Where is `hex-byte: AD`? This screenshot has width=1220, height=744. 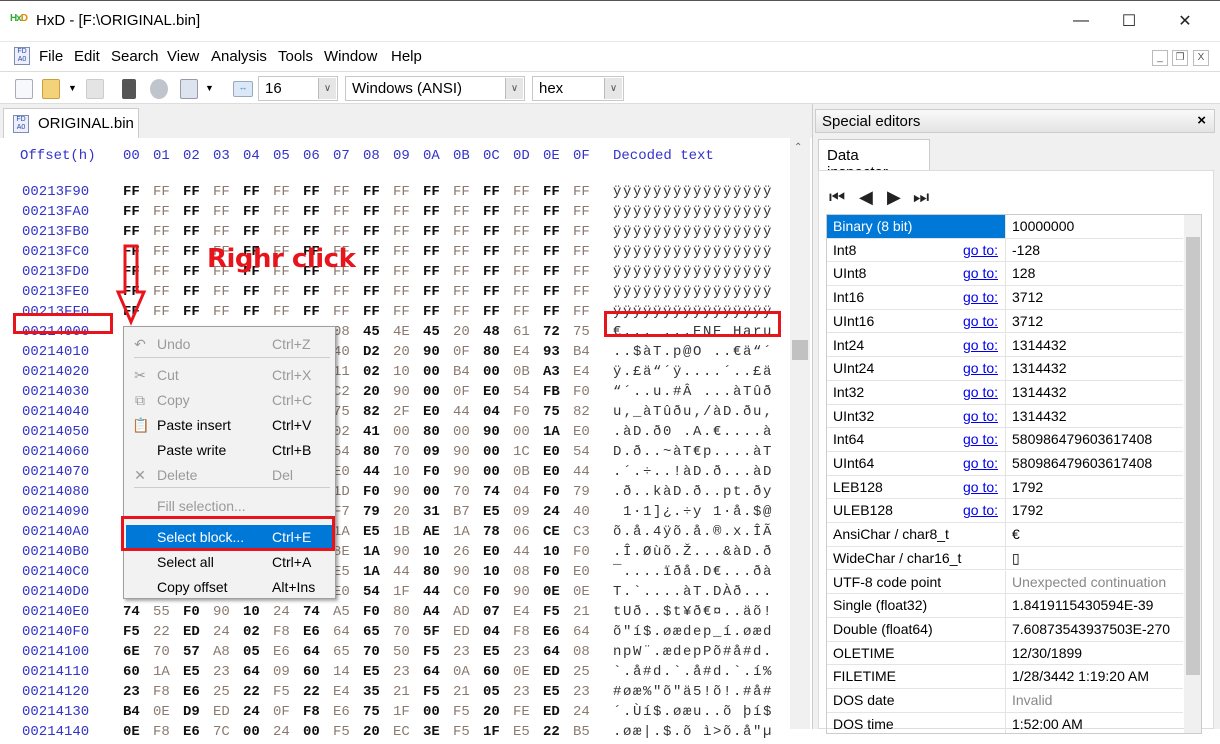
hex-byte: AD is located at coordinates (463, 612).